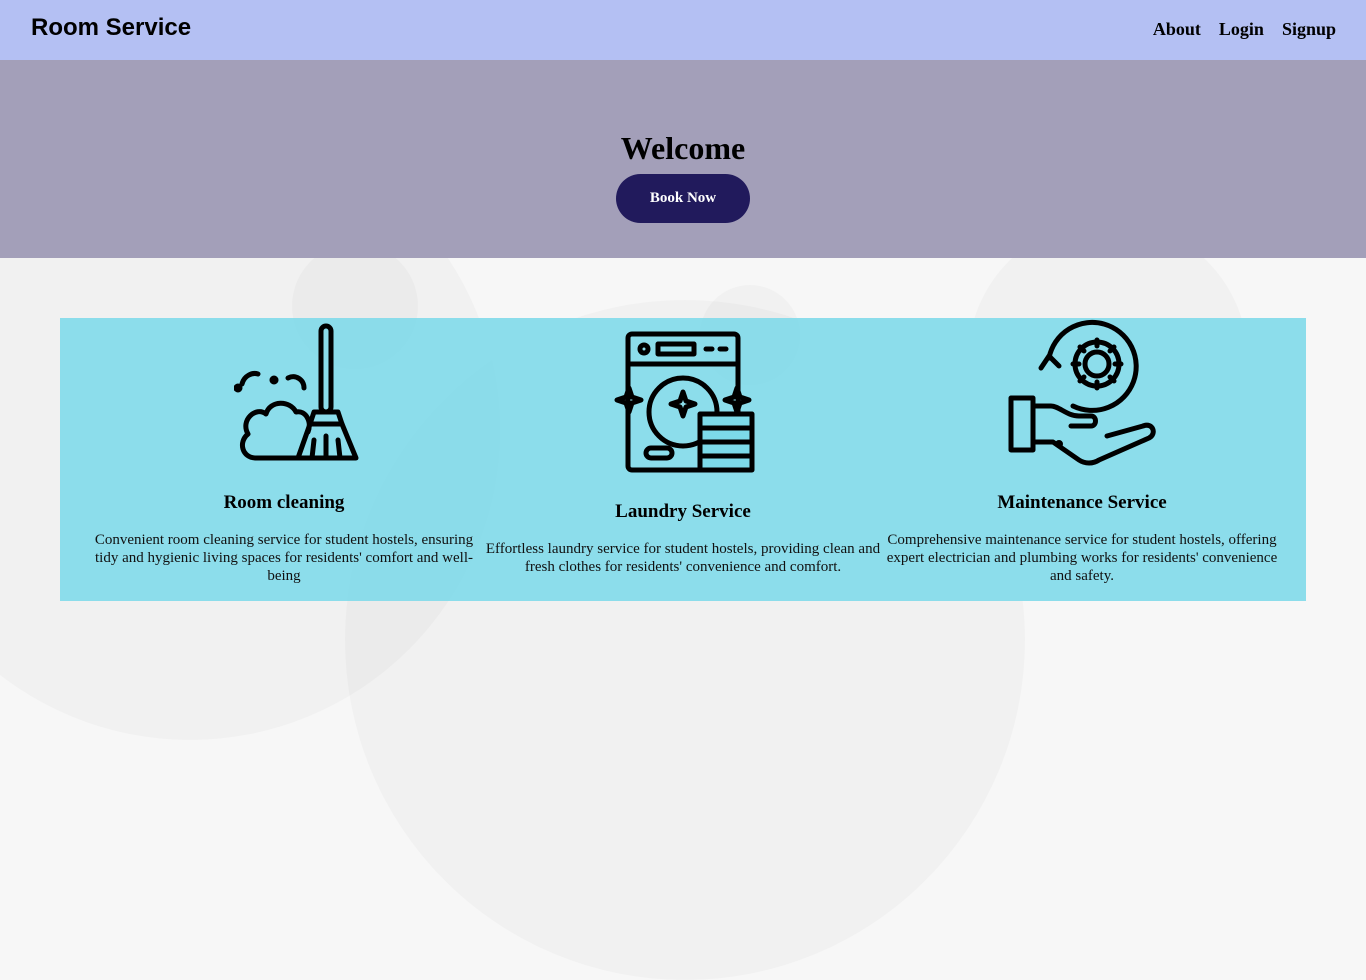 This screenshot has width=1366, height=980. Describe the element at coordinates (683, 198) in the screenshot. I see `book-now-button: Book Now` at that location.